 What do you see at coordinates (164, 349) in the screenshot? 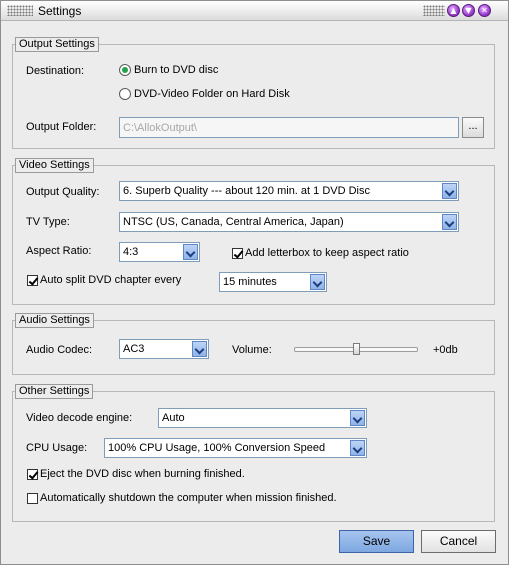
I see `audio-codec-select: AC3` at bounding box center [164, 349].